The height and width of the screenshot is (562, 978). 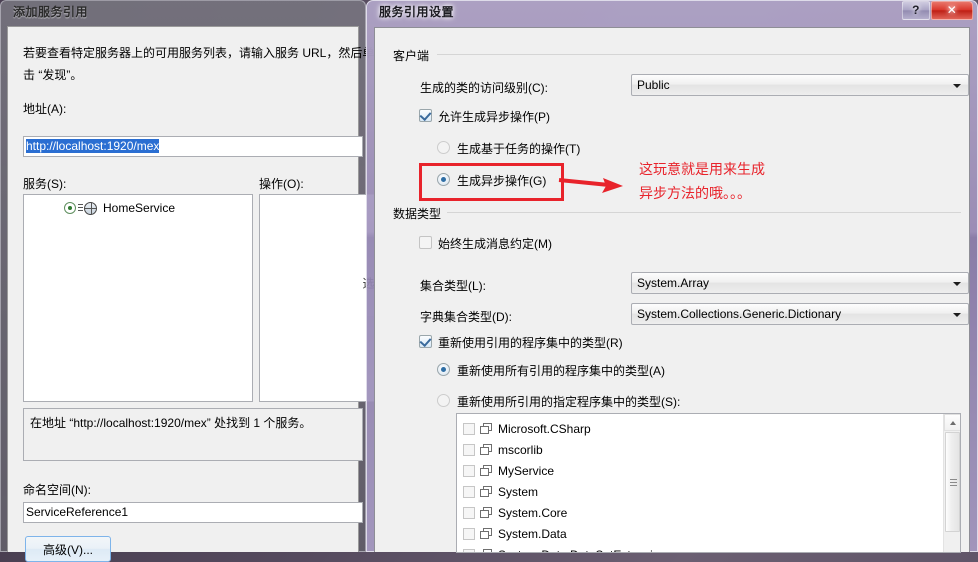 I want to click on access-level-label: 生成的类的访问级别(C):, so click(x=484, y=88).